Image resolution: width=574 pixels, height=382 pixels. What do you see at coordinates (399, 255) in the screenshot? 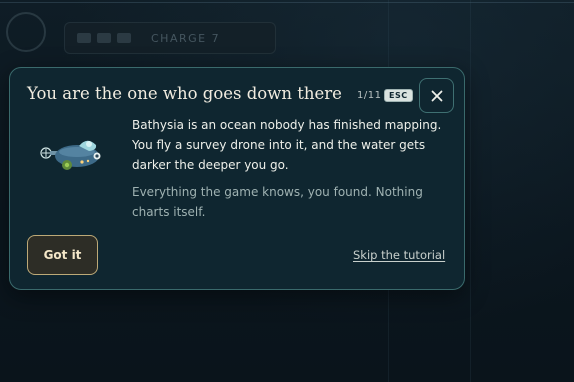
I see `skip-tutorial-link: Skip the tutorial` at bounding box center [399, 255].